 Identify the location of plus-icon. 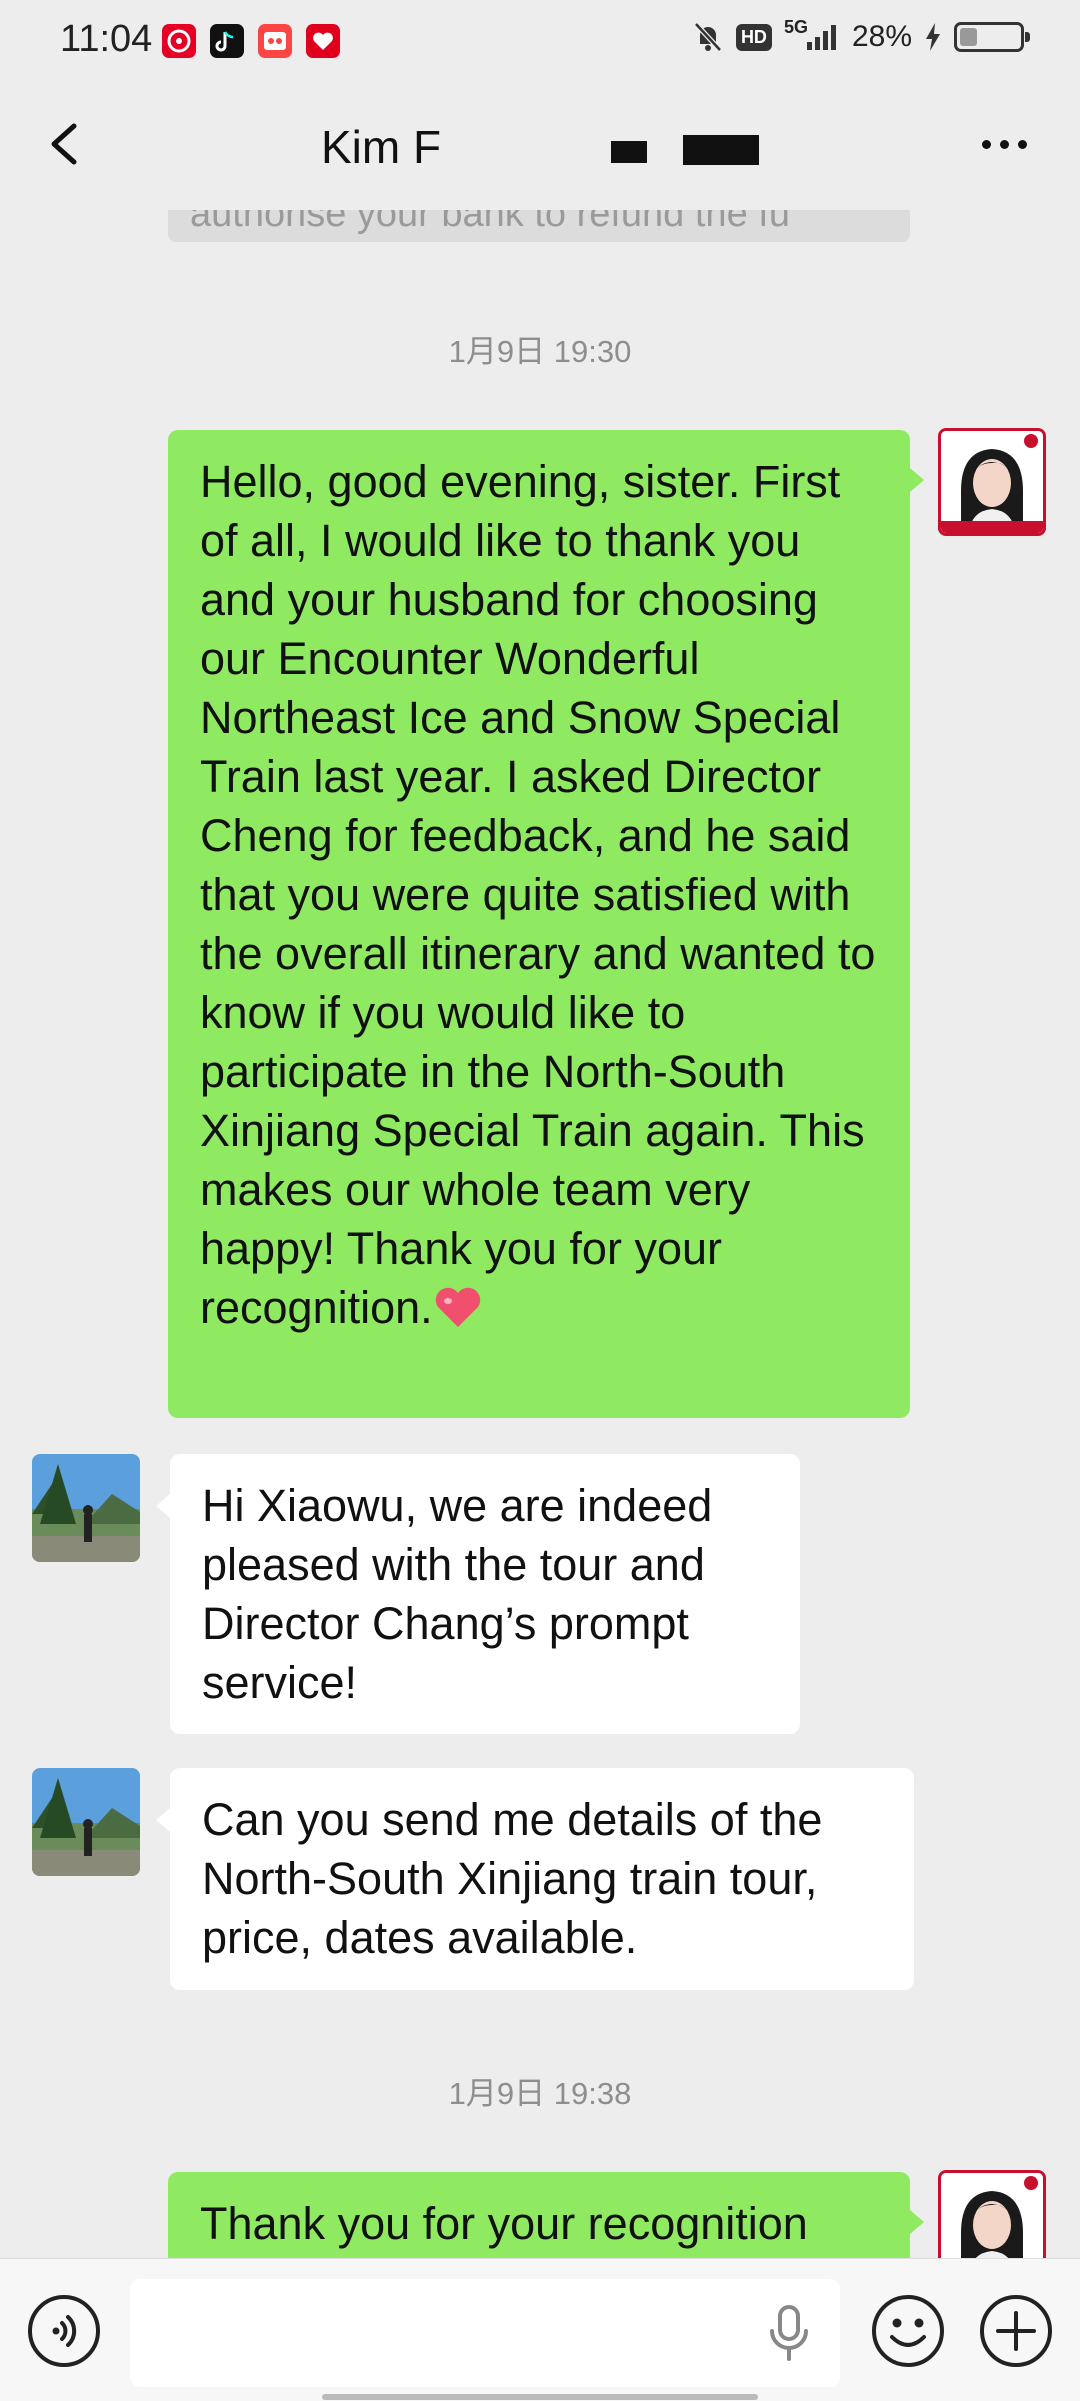
(1016, 2331).